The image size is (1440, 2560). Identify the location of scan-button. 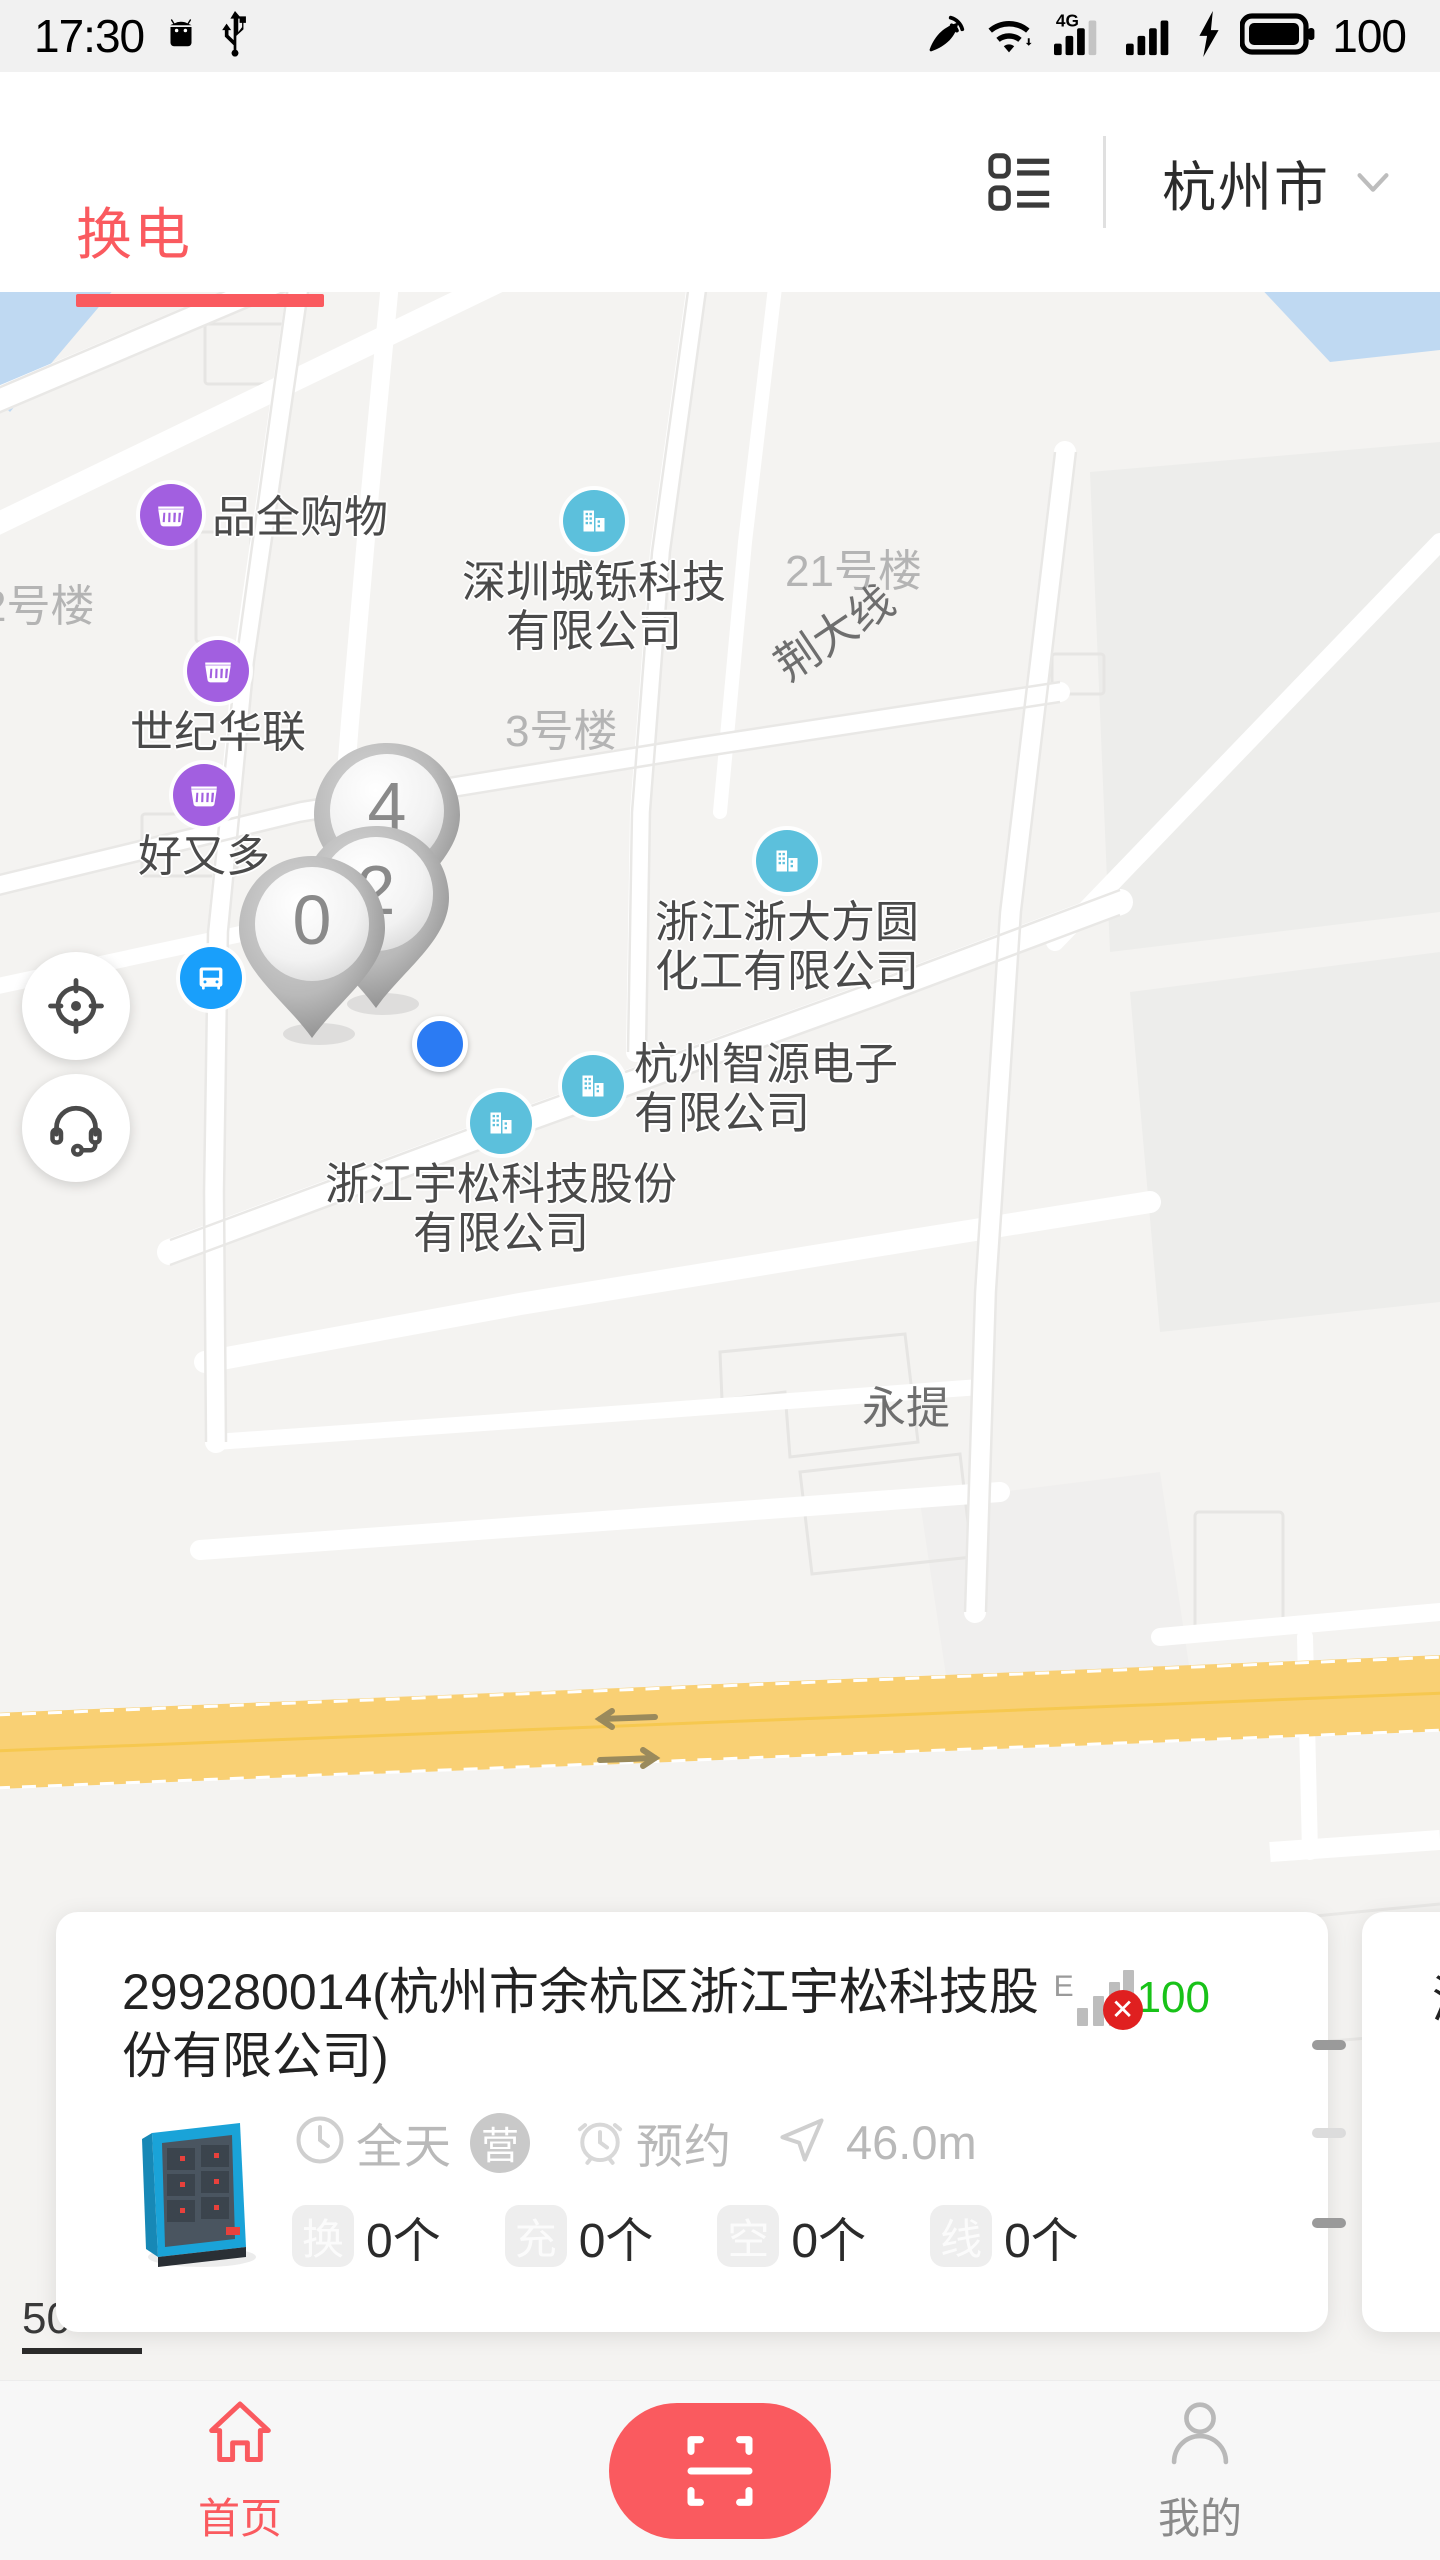
(720, 2471).